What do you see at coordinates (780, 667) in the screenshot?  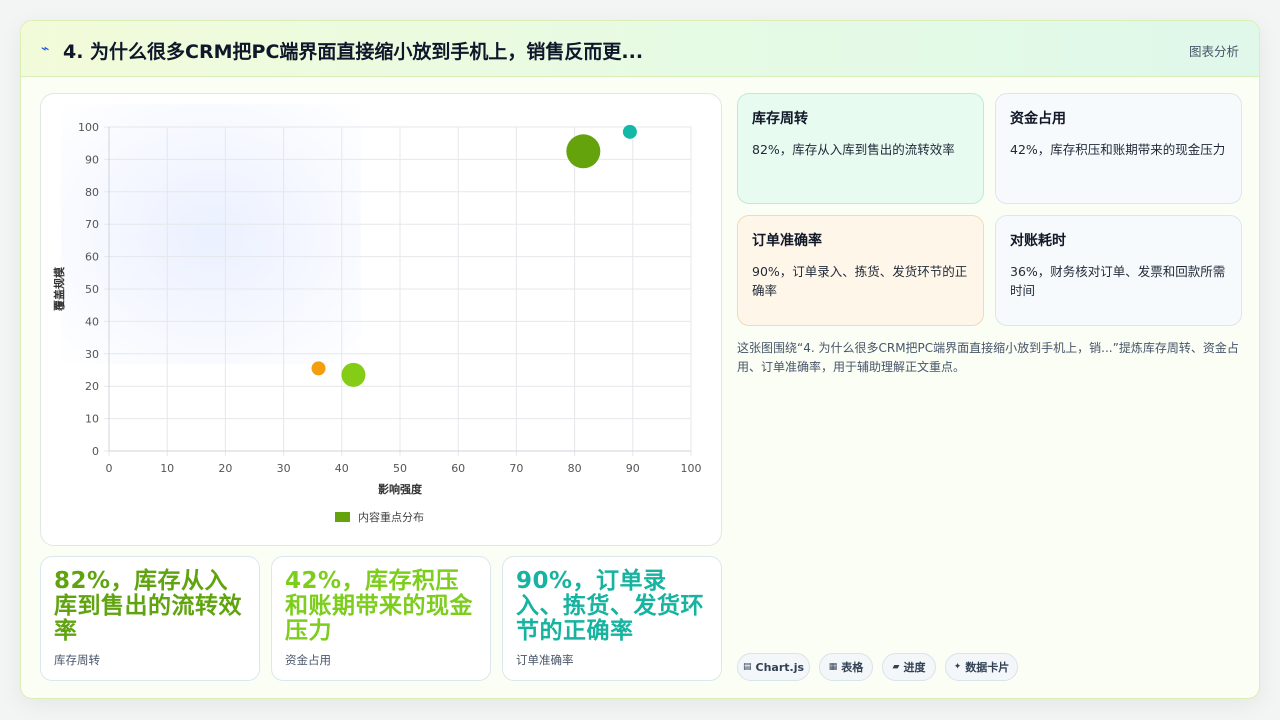 I see `pill-label: Chart.js` at bounding box center [780, 667].